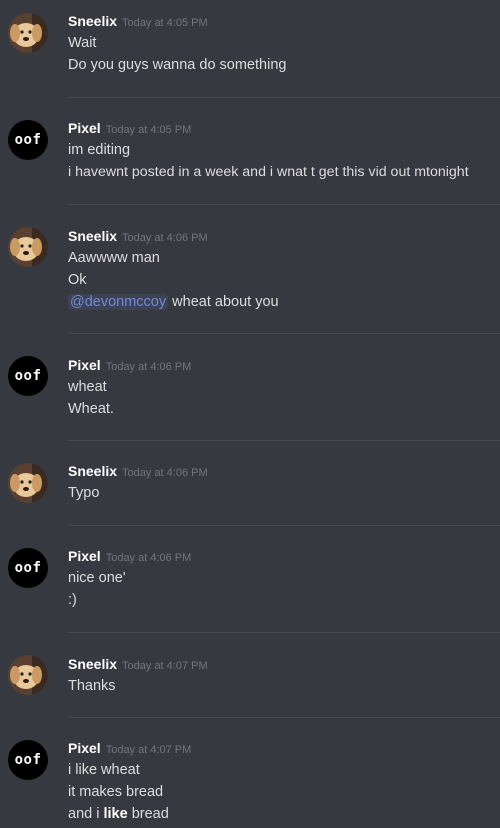 The image size is (500, 828). Describe the element at coordinates (104, 770) in the screenshot. I see `message-line: i like wheat` at that location.